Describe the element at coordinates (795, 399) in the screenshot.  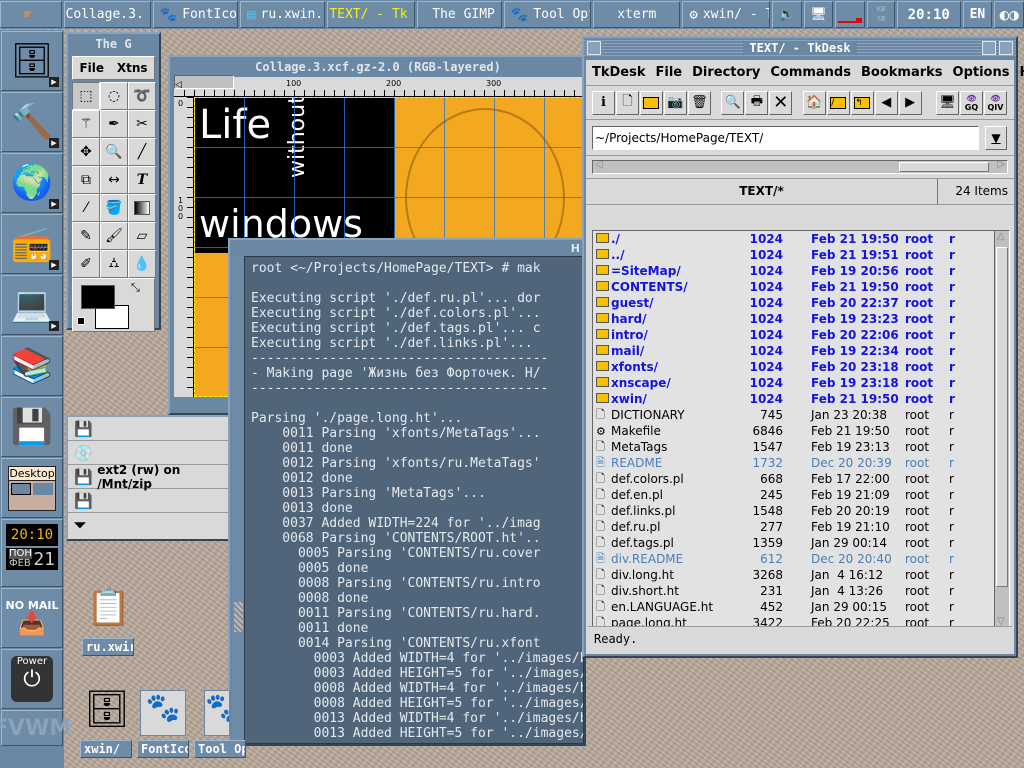
I see `file-row: xwin/1024 Feb 21 19:50 root r` at that location.